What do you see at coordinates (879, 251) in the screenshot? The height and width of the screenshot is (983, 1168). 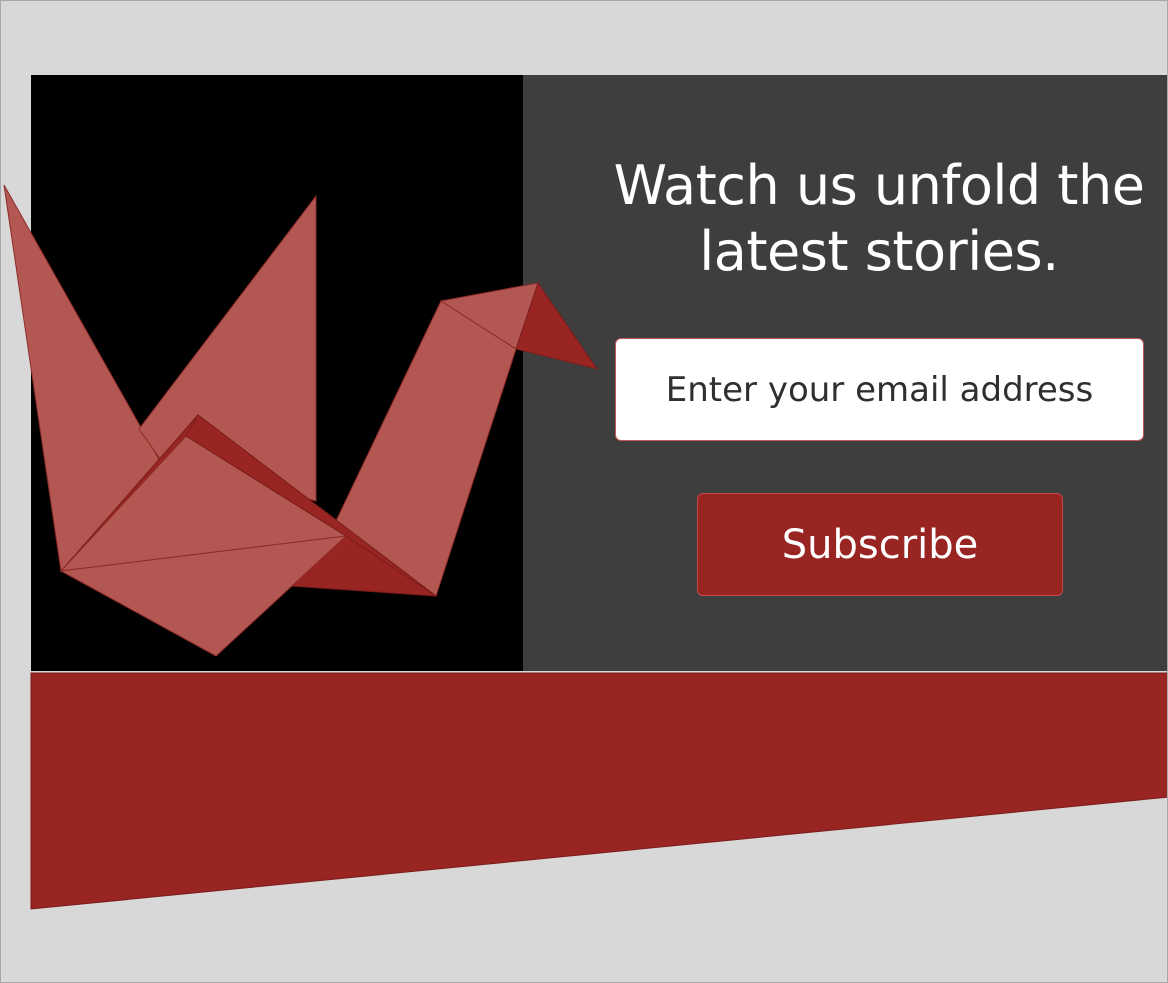 I see `headline-line-2: latest stories.` at bounding box center [879, 251].